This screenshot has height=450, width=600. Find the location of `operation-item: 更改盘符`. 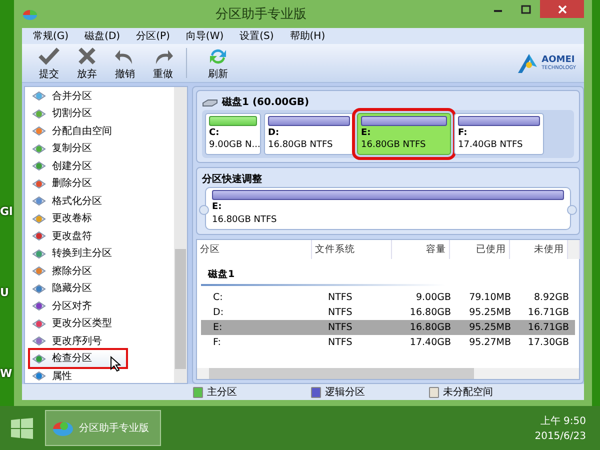

operation-item: 更改盘符 is located at coordinates (100, 235).